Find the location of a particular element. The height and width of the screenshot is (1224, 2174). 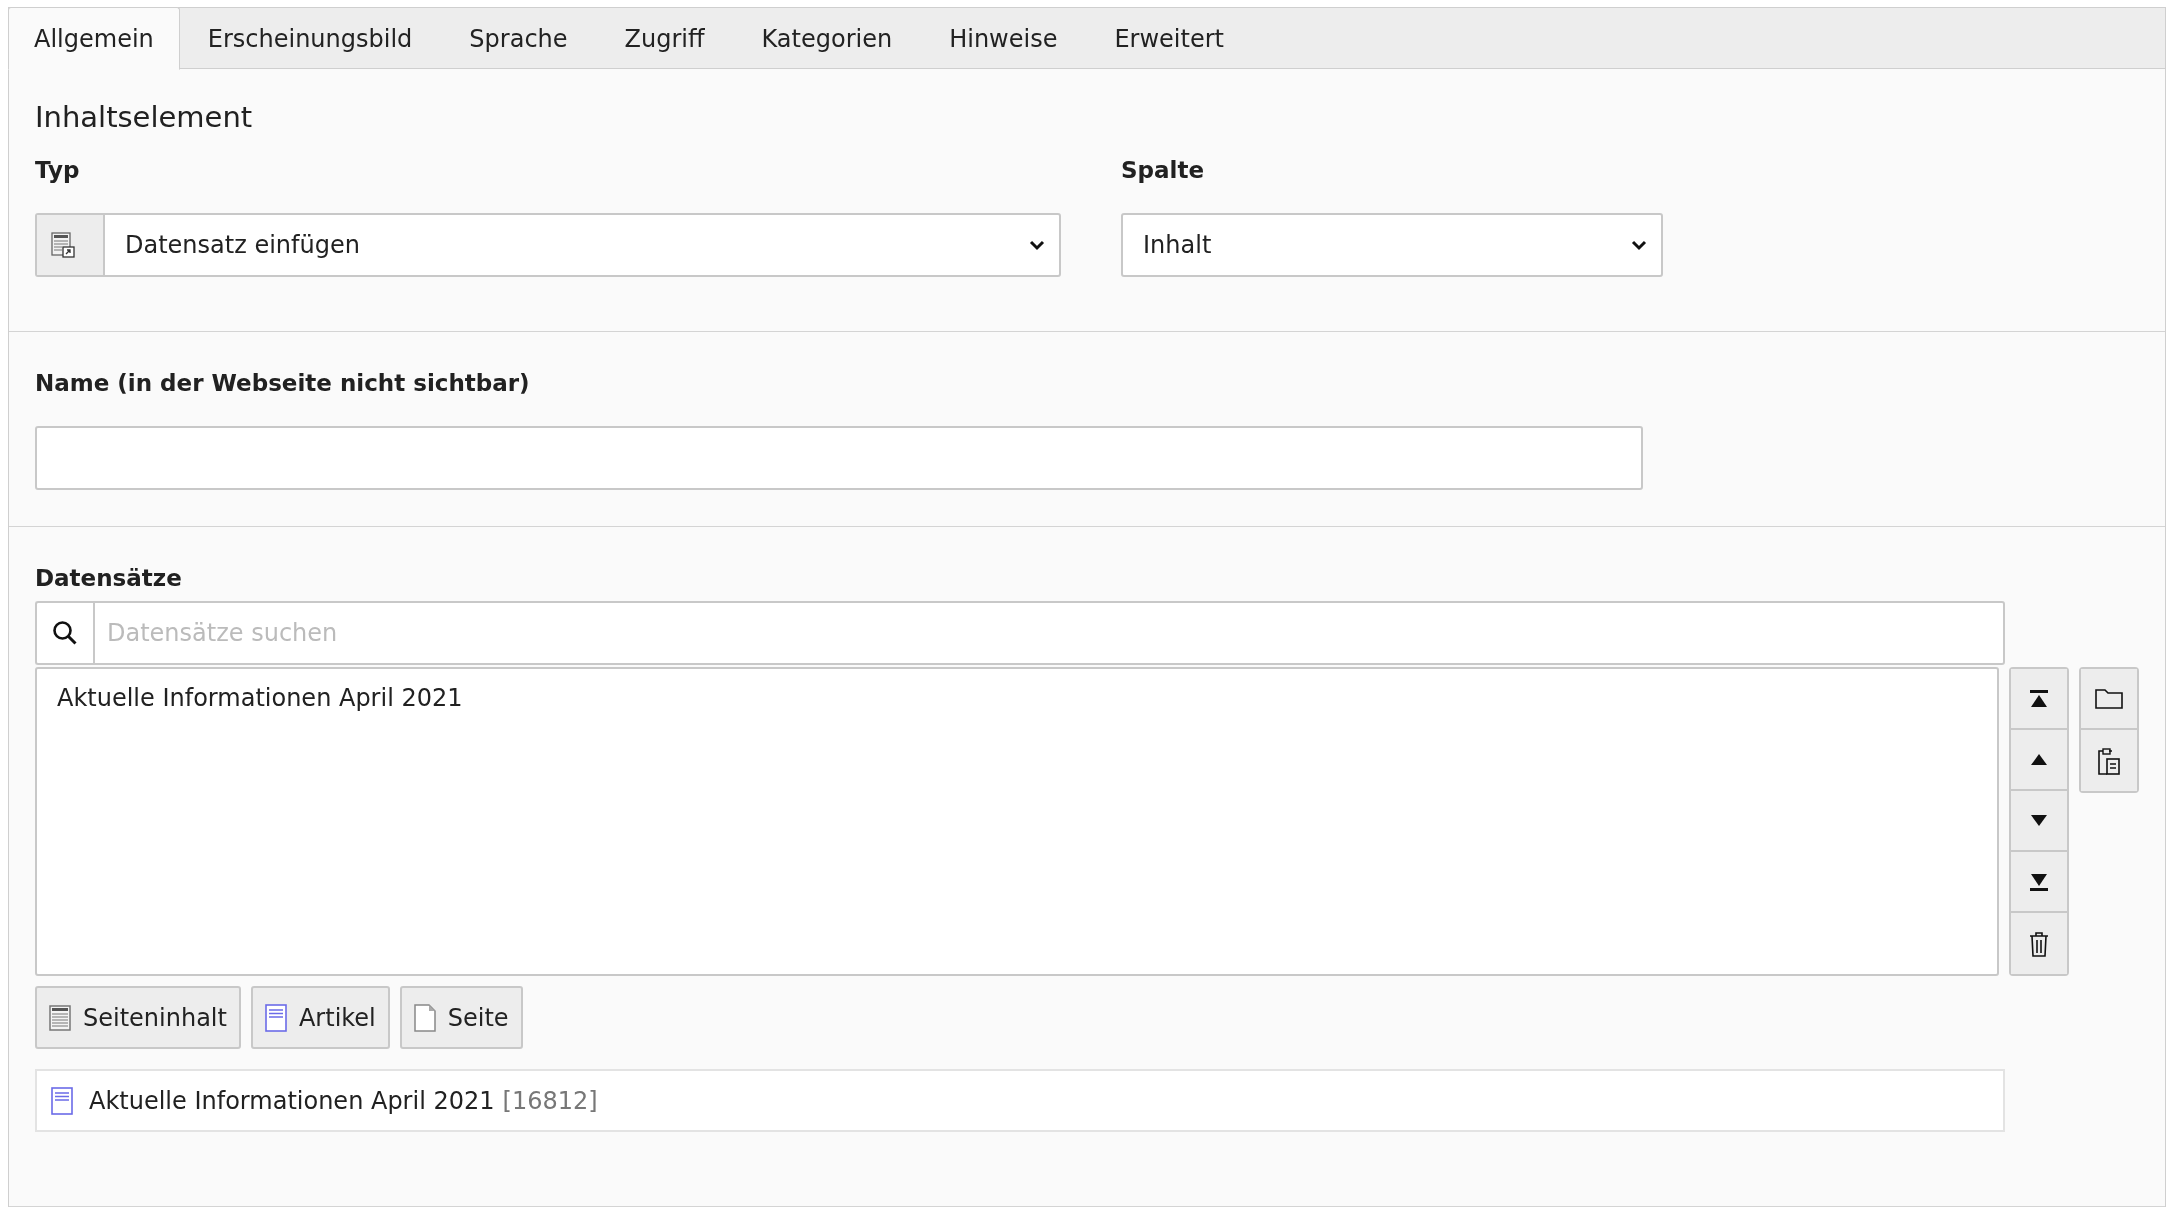

move-top-icon is located at coordinates (2039, 698).